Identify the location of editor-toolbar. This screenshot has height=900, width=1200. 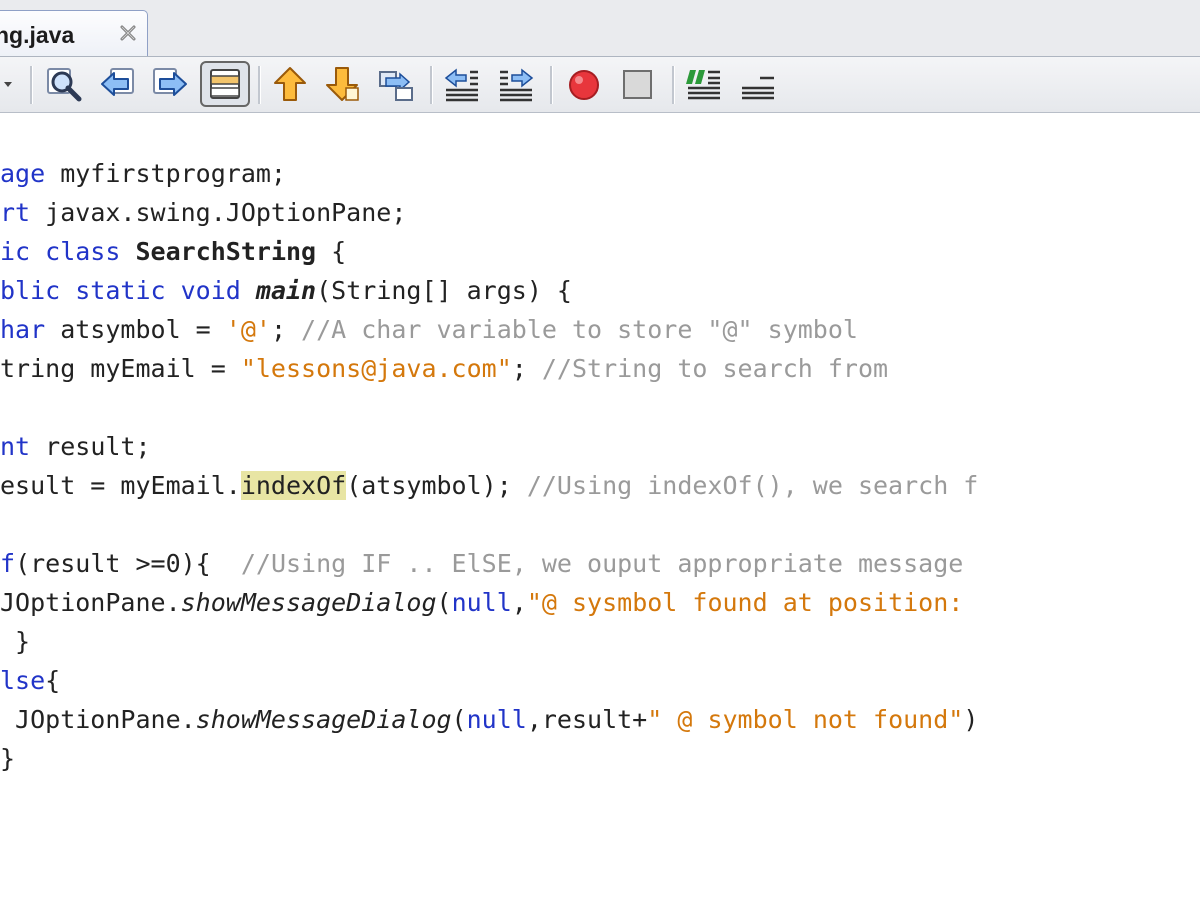
(600, 85).